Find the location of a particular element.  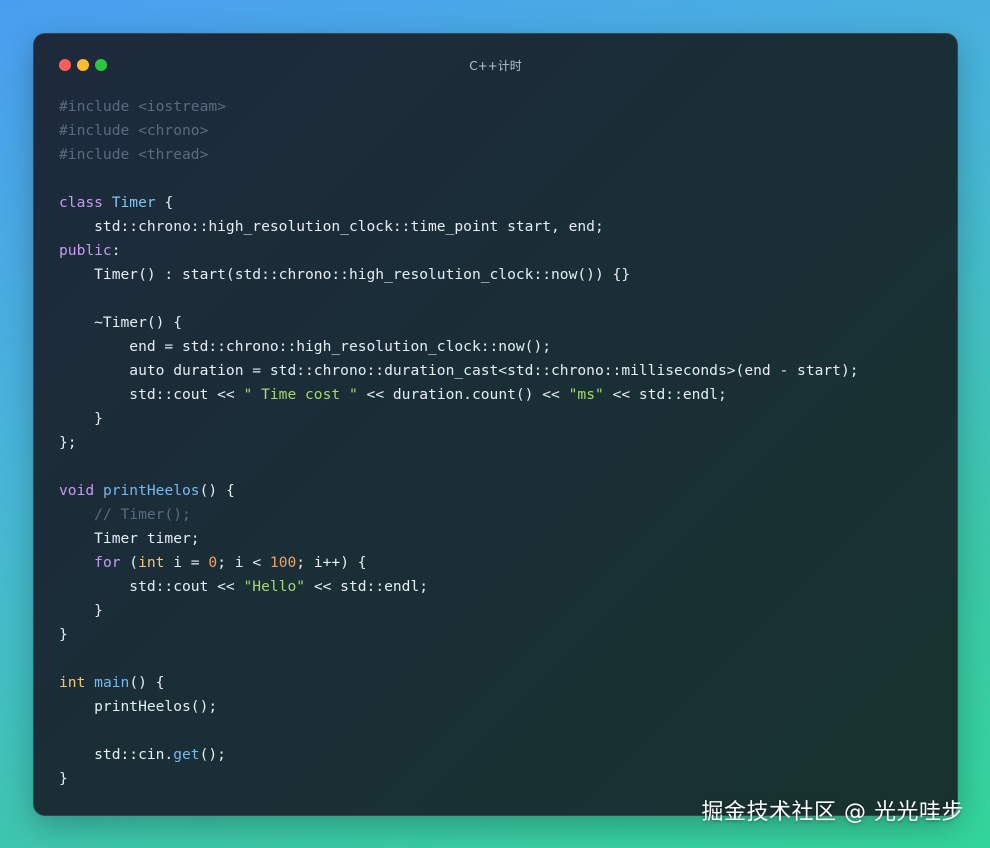

code-line: #include <iostream> is located at coordinates (504, 107).